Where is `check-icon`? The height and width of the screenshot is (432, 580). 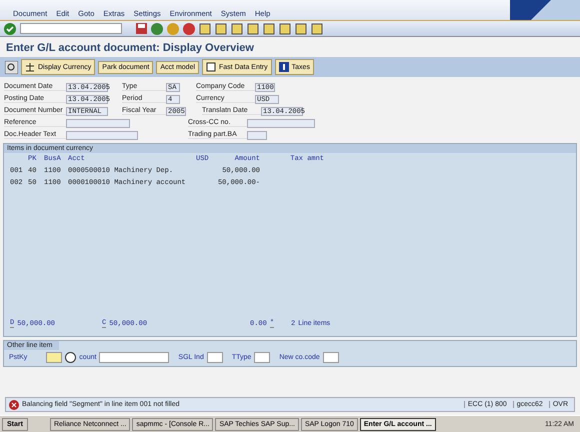
check-icon is located at coordinates (10, 28).